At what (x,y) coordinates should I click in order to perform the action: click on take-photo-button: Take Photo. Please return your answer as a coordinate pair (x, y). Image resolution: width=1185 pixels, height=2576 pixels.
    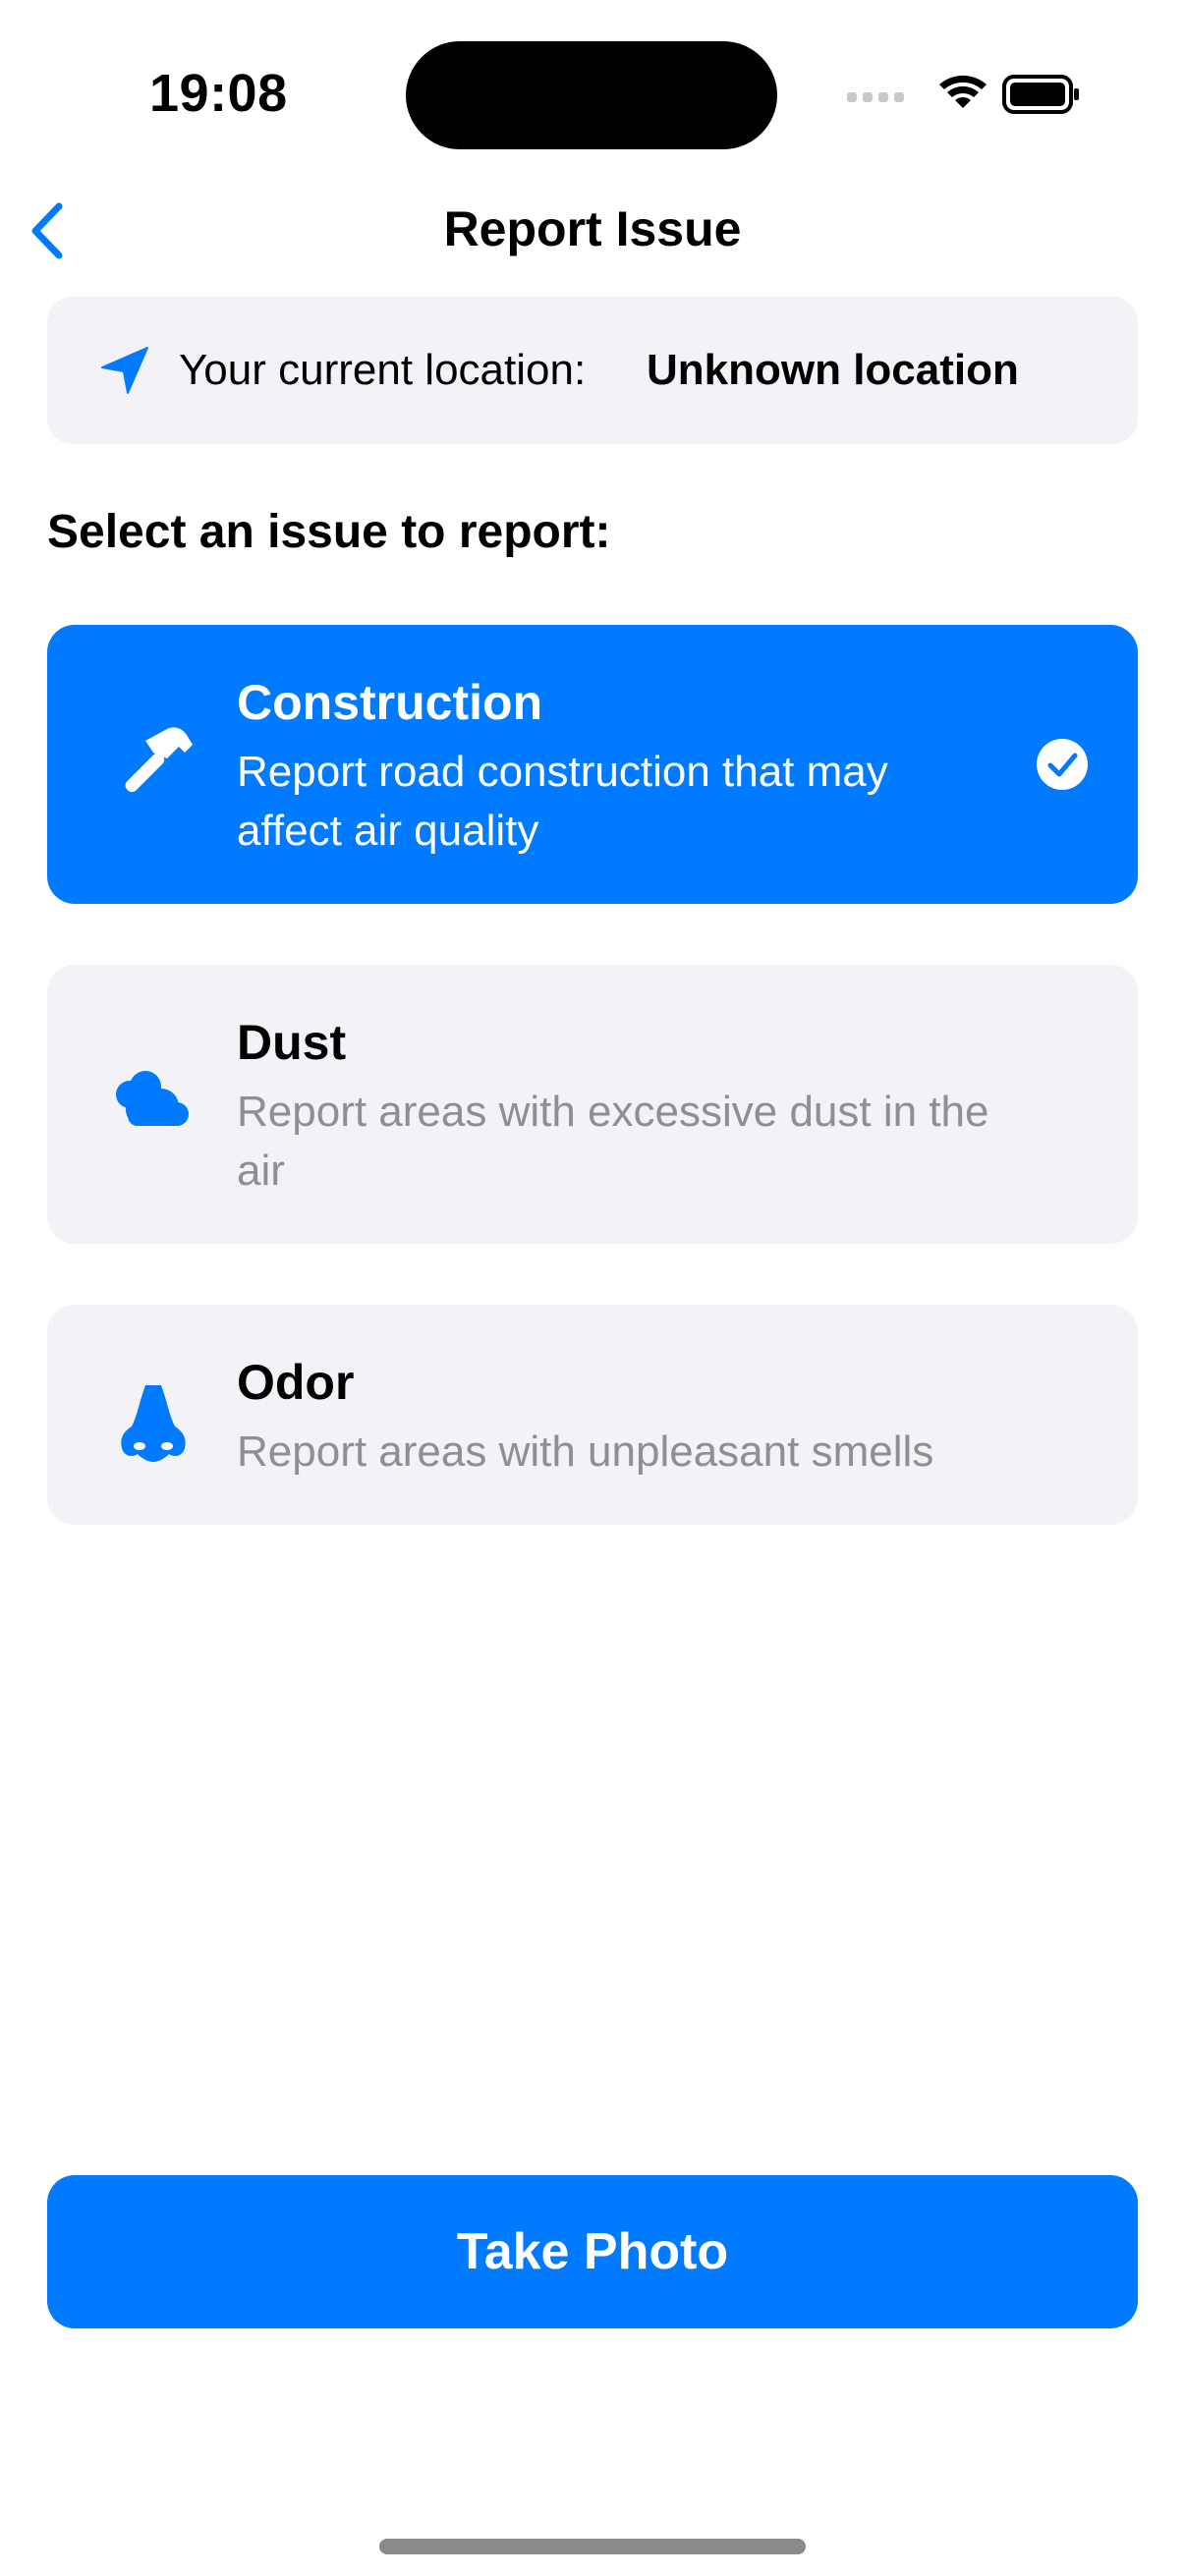
    Looking at the image, I should click on (592, 2251).